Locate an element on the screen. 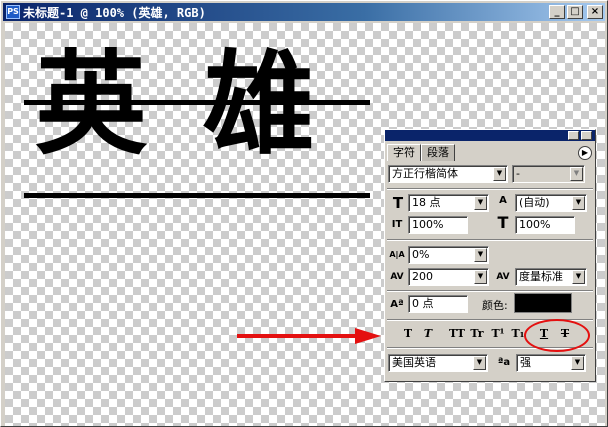 The height and width of the screenshot is (427, 608). font-family-value: 方正行楷简体 is located at coordinates (425, 173).